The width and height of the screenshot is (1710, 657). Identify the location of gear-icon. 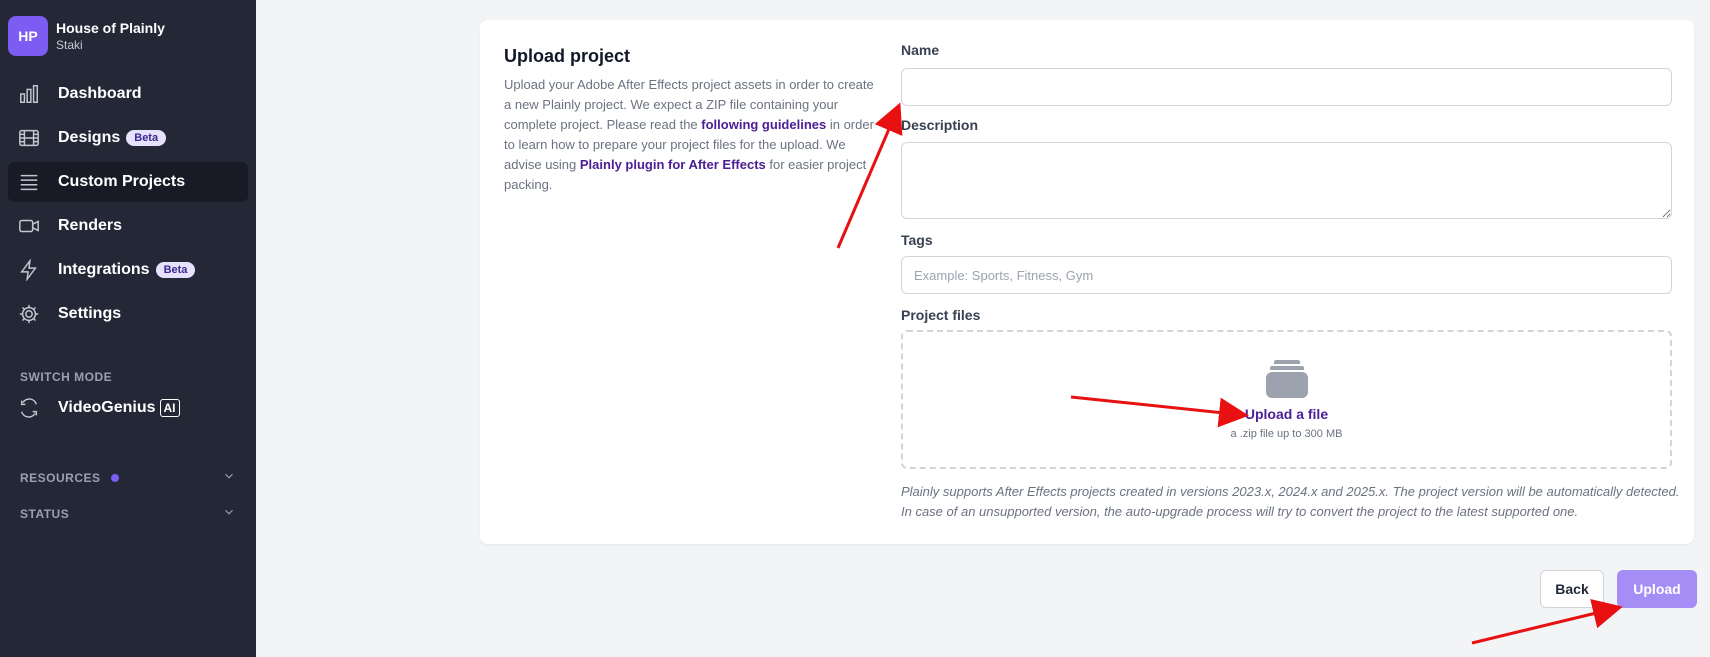
(29, 314).